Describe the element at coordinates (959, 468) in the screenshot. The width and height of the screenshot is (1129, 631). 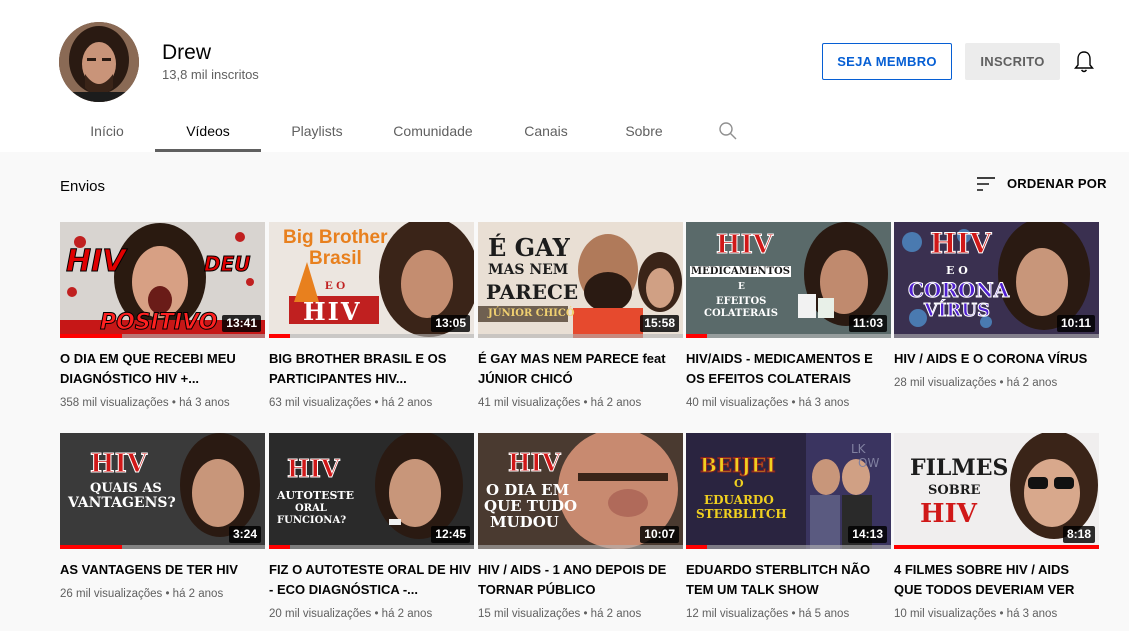
I see `thumb-caption: FILMES` at that location.